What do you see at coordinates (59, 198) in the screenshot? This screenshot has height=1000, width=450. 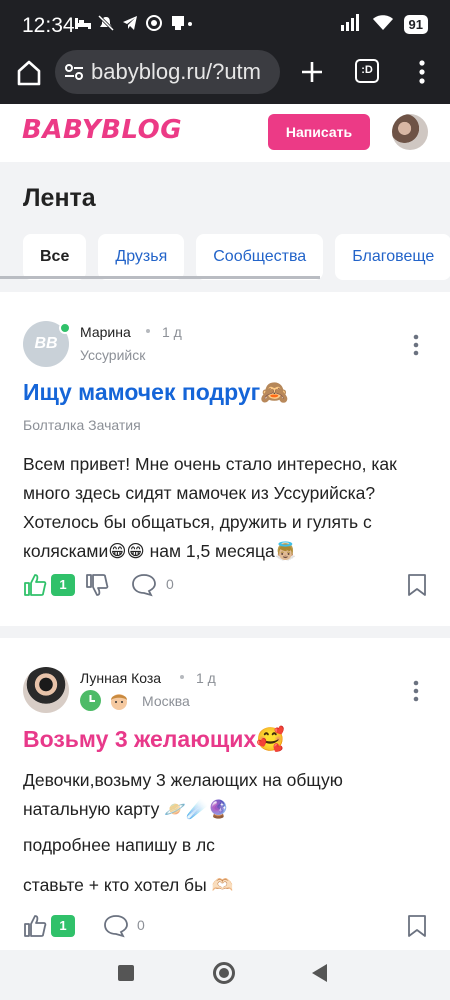 I see `page-title: Лента` at bounding box center [59, 198].